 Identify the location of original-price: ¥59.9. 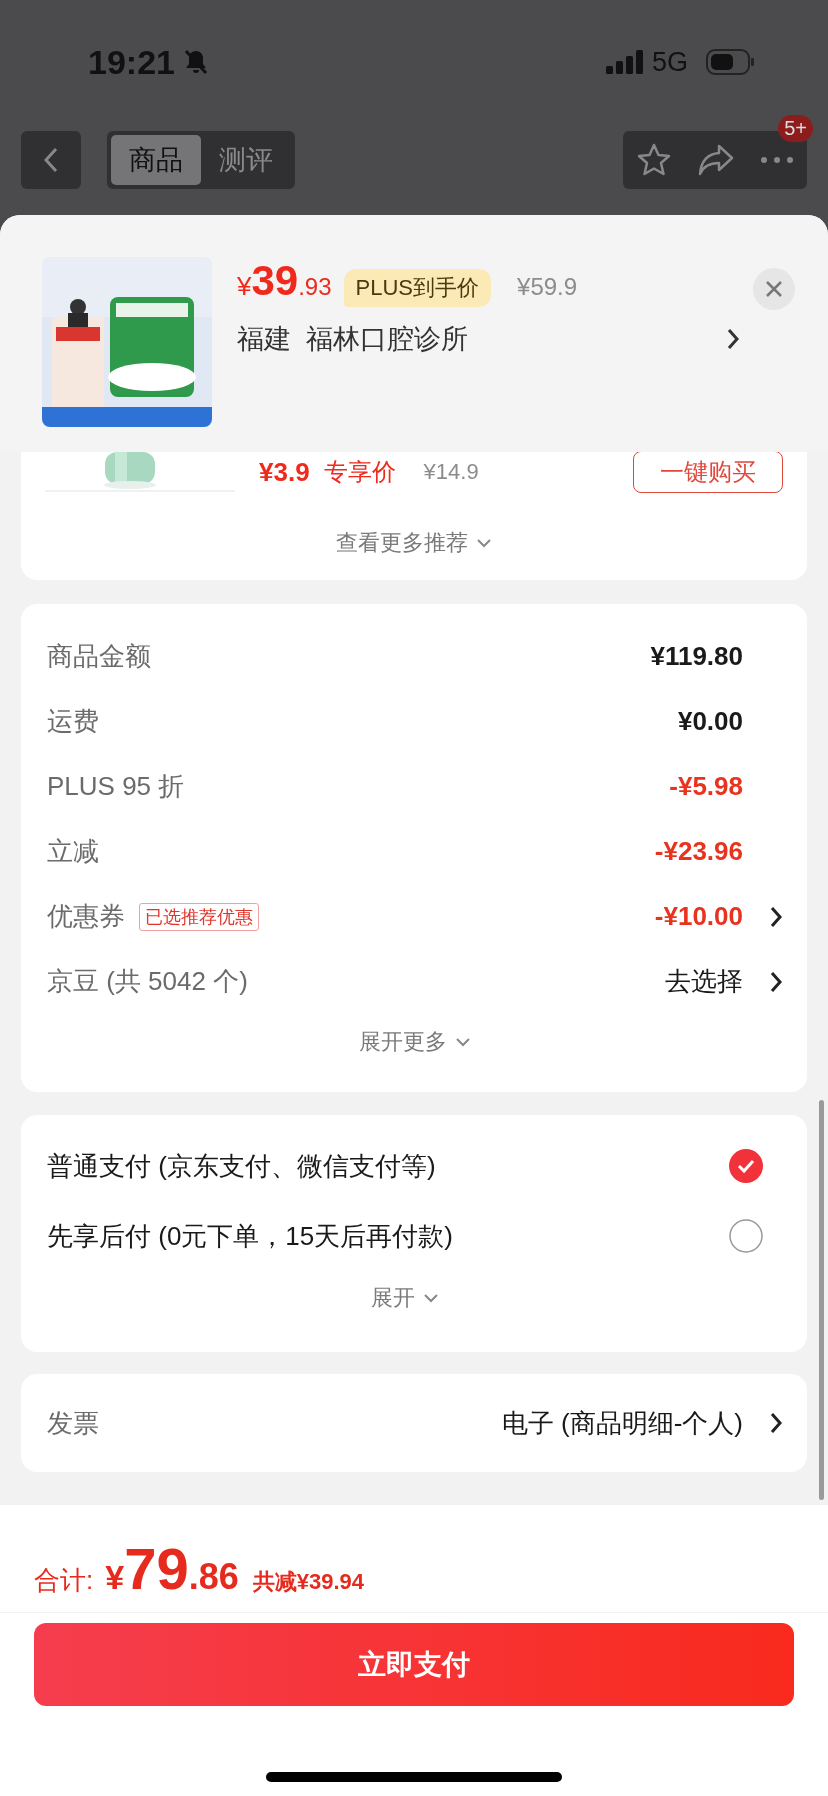
(547, 287).